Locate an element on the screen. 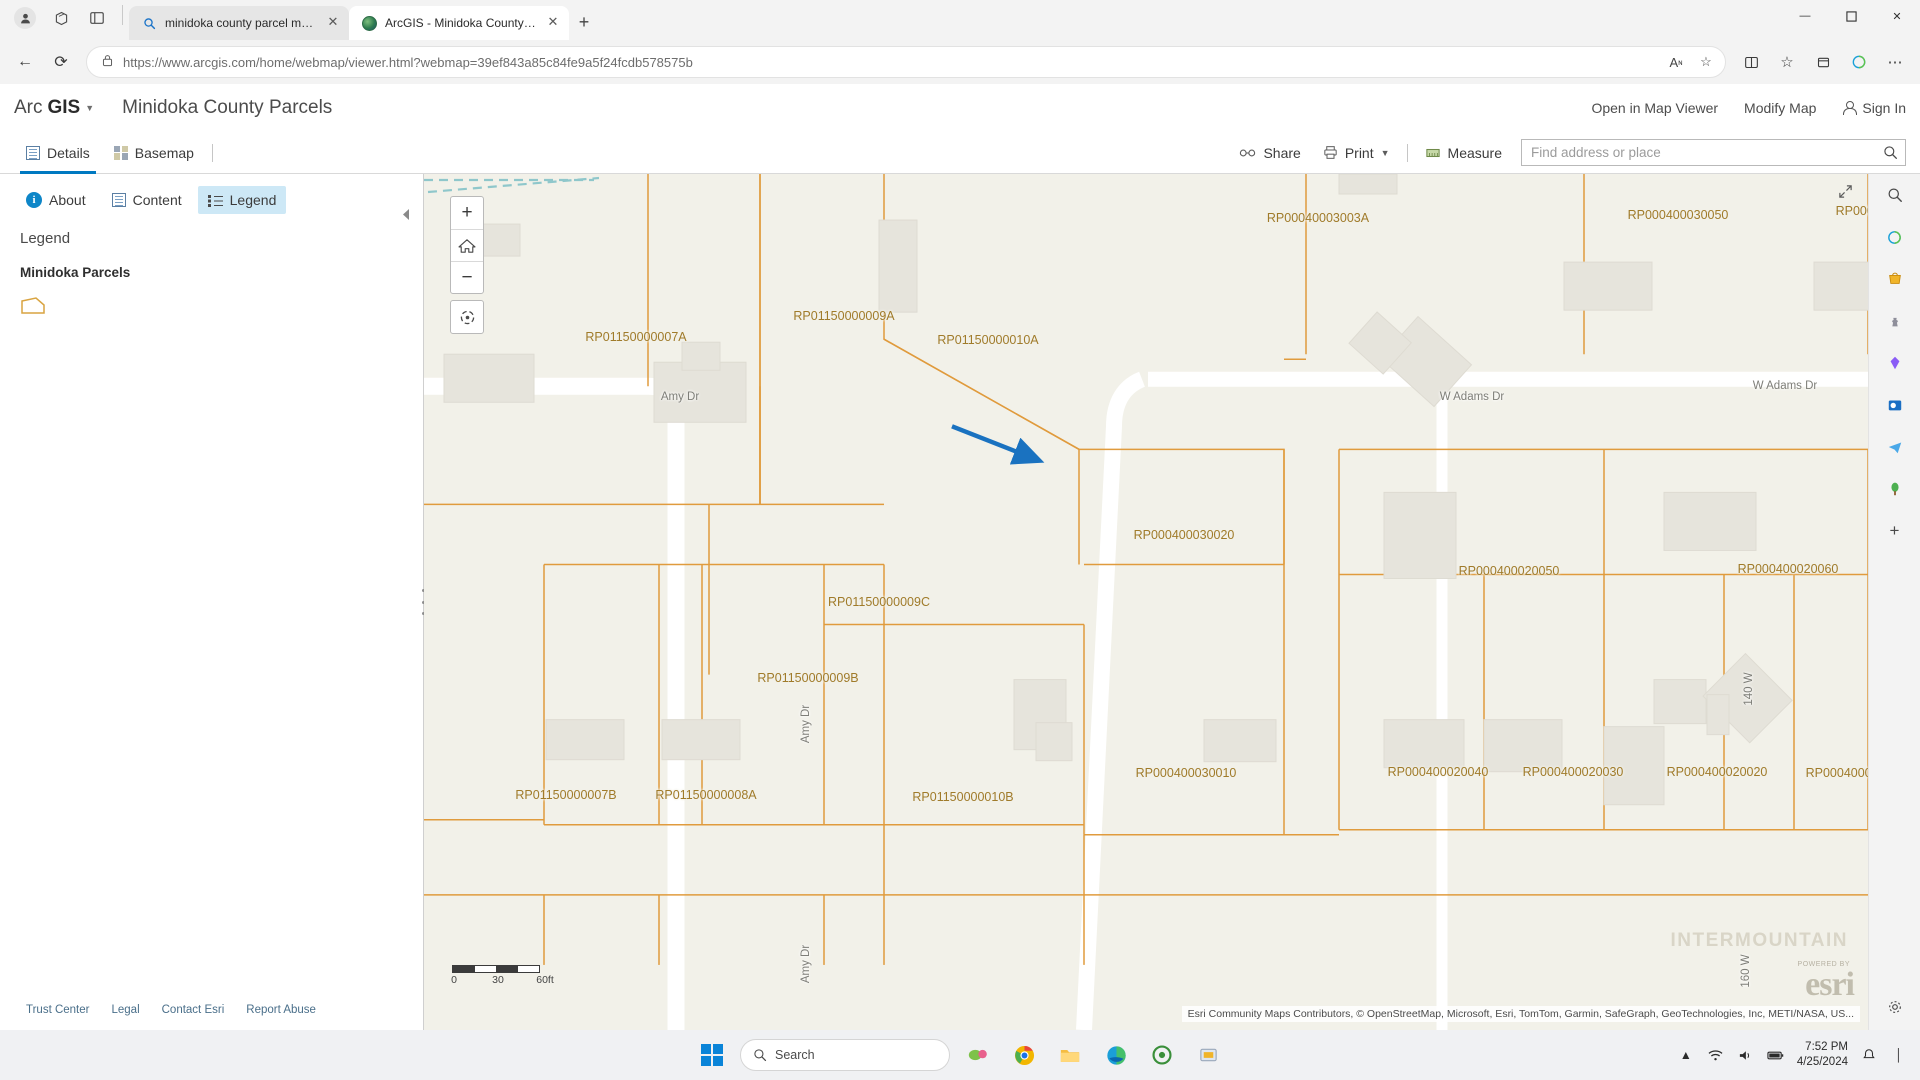 This screenshot has width=1920, height=1080. sidebar-copilot-icon is located at coordinates (1895, 237).